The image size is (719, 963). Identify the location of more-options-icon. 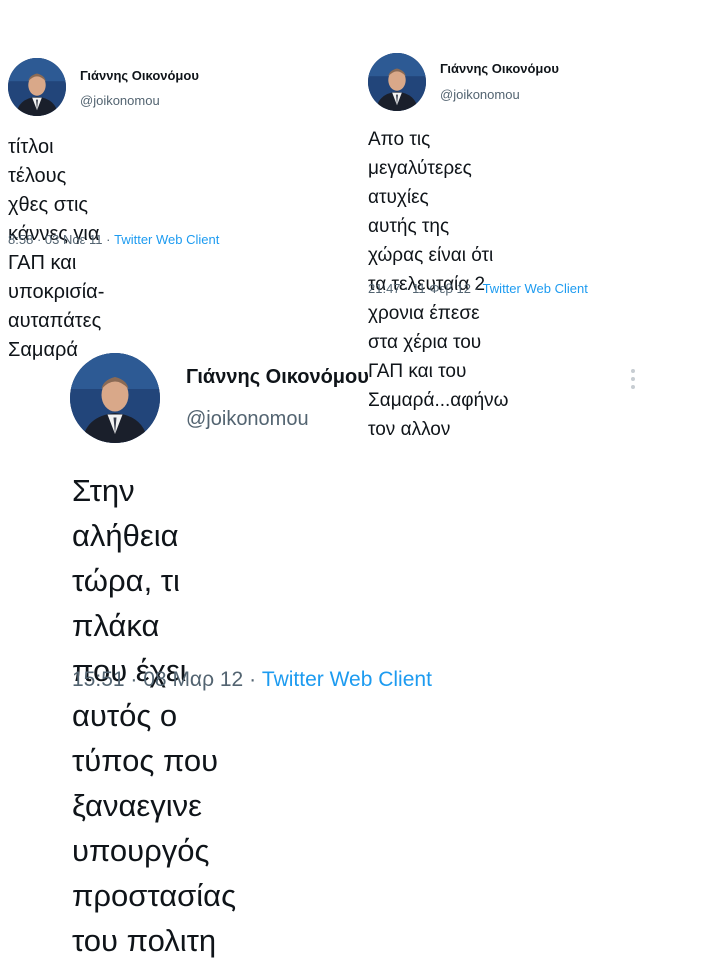
(633, 379).